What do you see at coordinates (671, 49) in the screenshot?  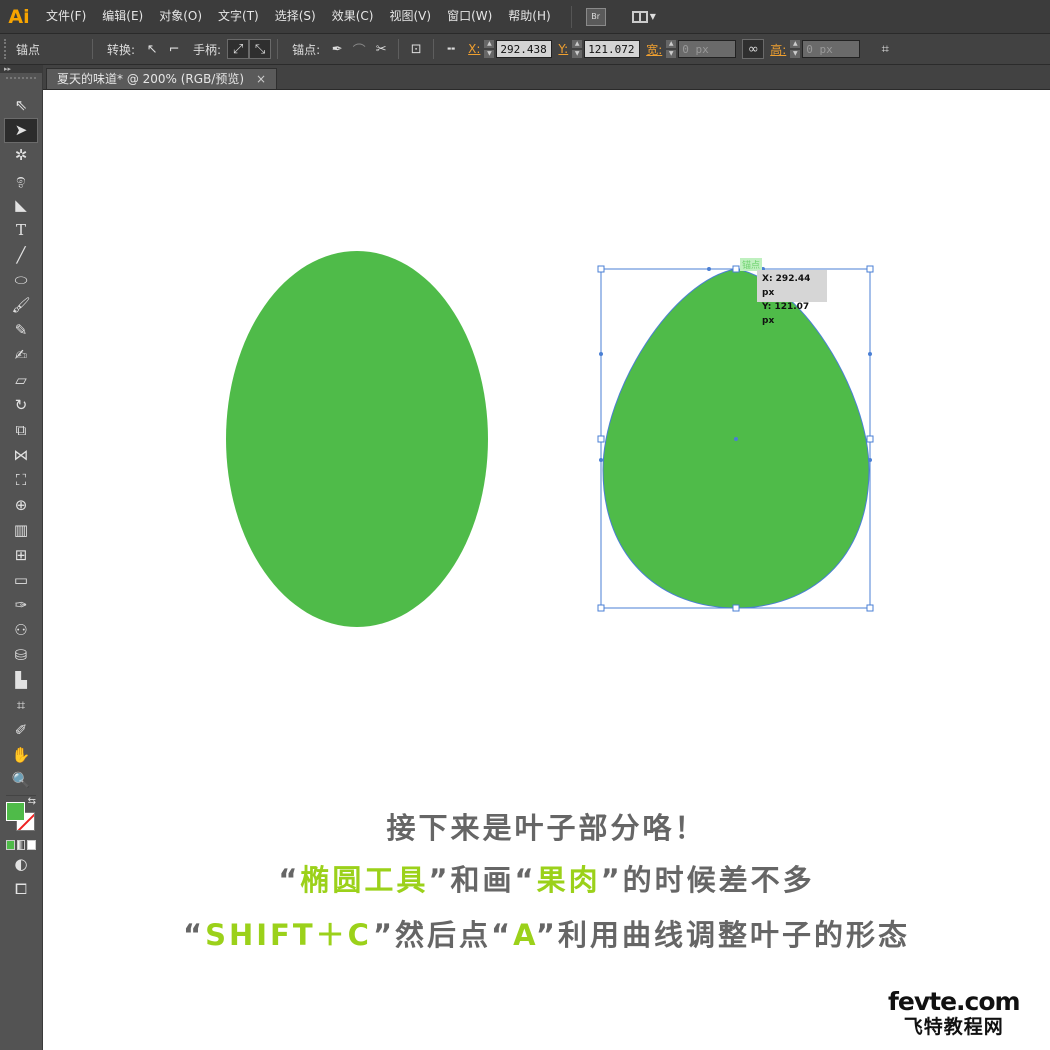 I see `width-stepper: ▲ ▼` at bounding box center [671, 49].